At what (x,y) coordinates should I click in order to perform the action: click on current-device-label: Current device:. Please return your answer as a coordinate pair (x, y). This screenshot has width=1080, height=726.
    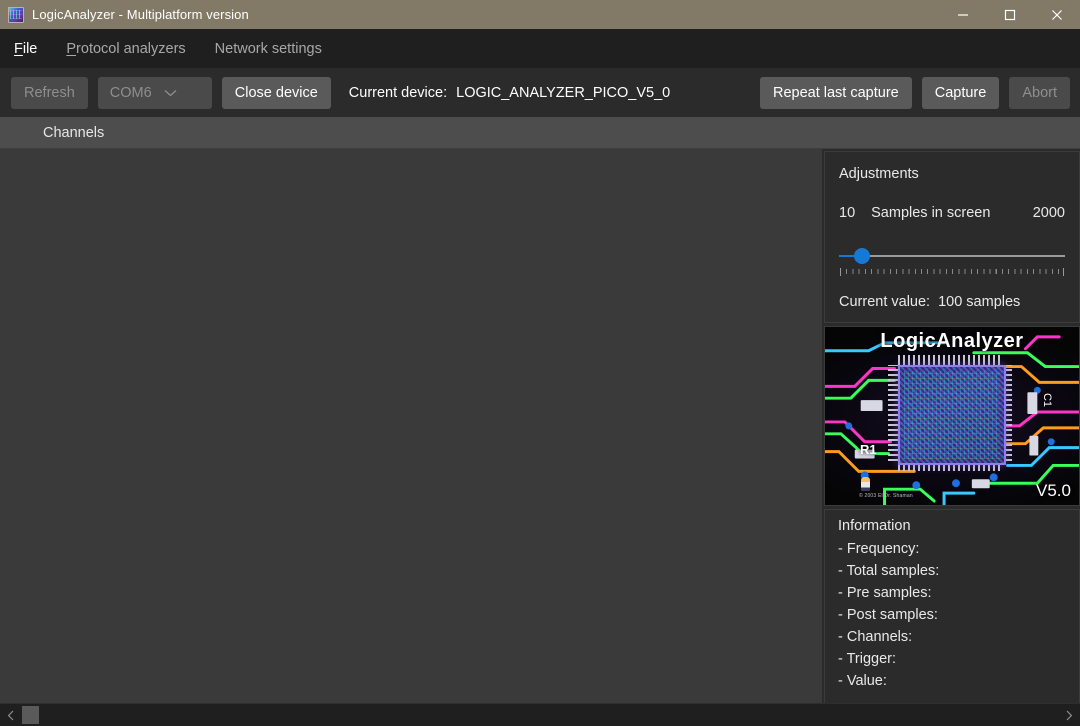
    Looking at the image, I should click on (398, 92).